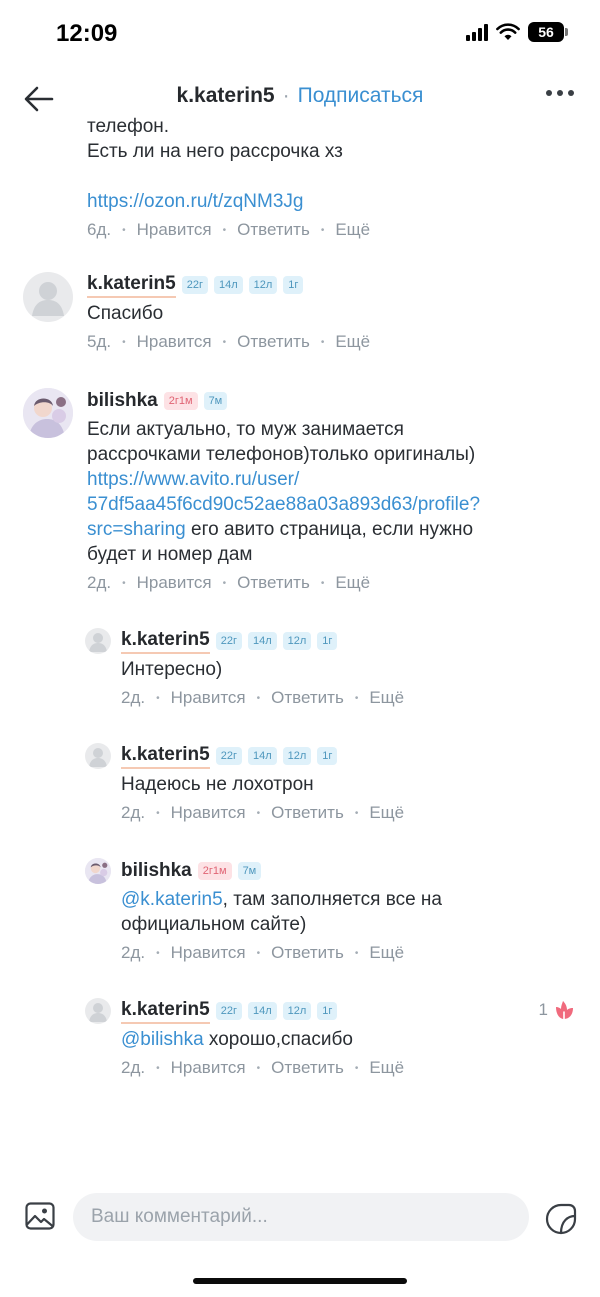 The width and height of the screenshot is (600, 1297). Describe the element at coordinates (332, 899) in the screenshot. I see `comment-text: , там заполняется все на` at that location.